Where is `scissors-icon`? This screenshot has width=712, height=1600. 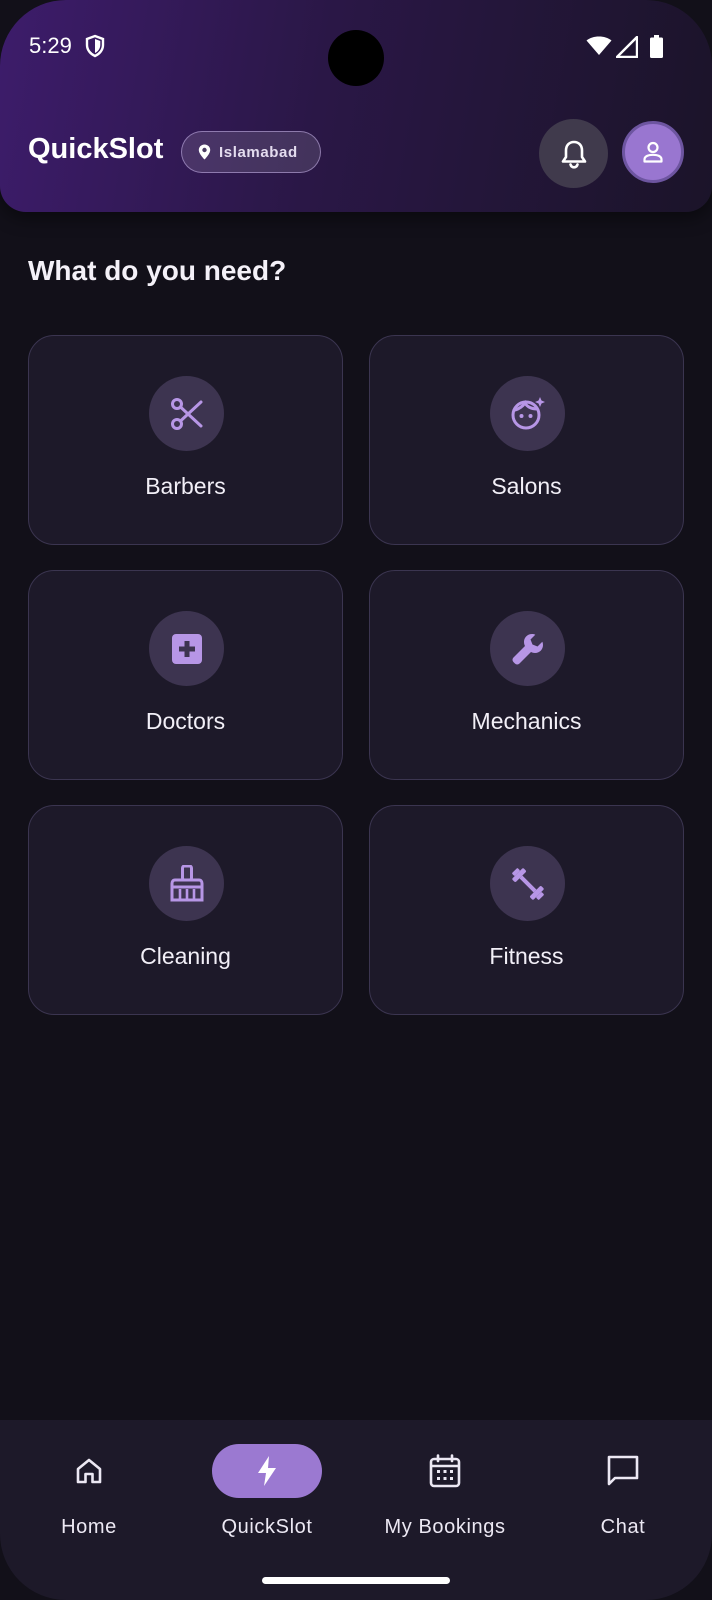
scissors-icon is located at coordinates (186, 413).